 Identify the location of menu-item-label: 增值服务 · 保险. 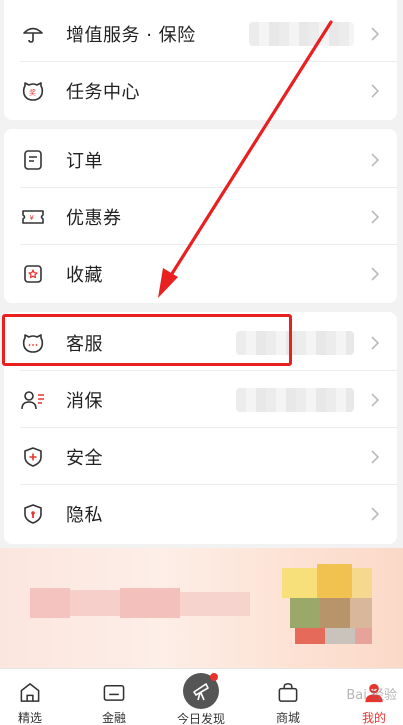
(131, 35).